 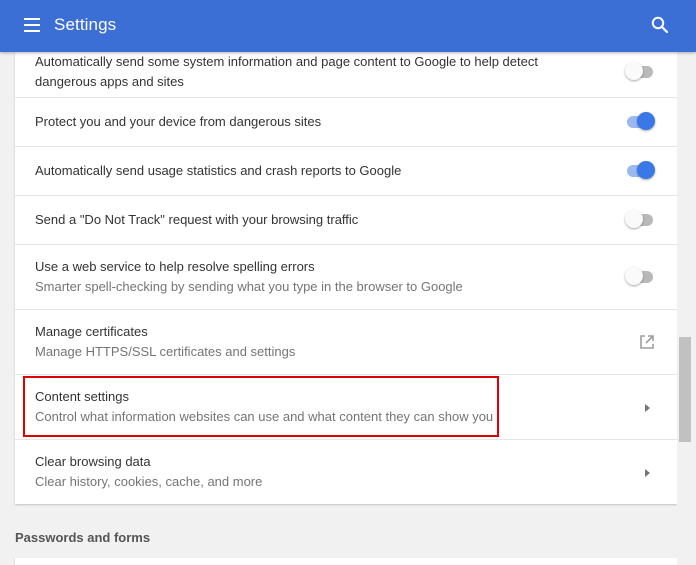 I want to click on search-icon, so click(x=660, y=25).